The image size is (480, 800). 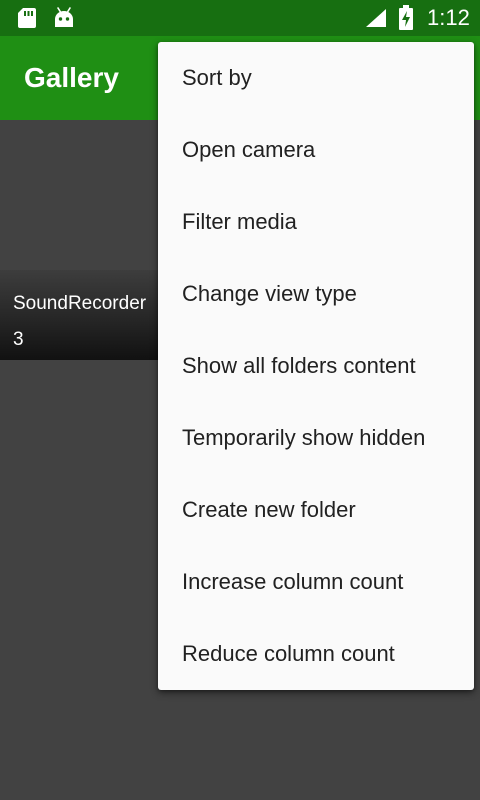 I want to click on status-bar: 1:12, so click(x=240, y=18).